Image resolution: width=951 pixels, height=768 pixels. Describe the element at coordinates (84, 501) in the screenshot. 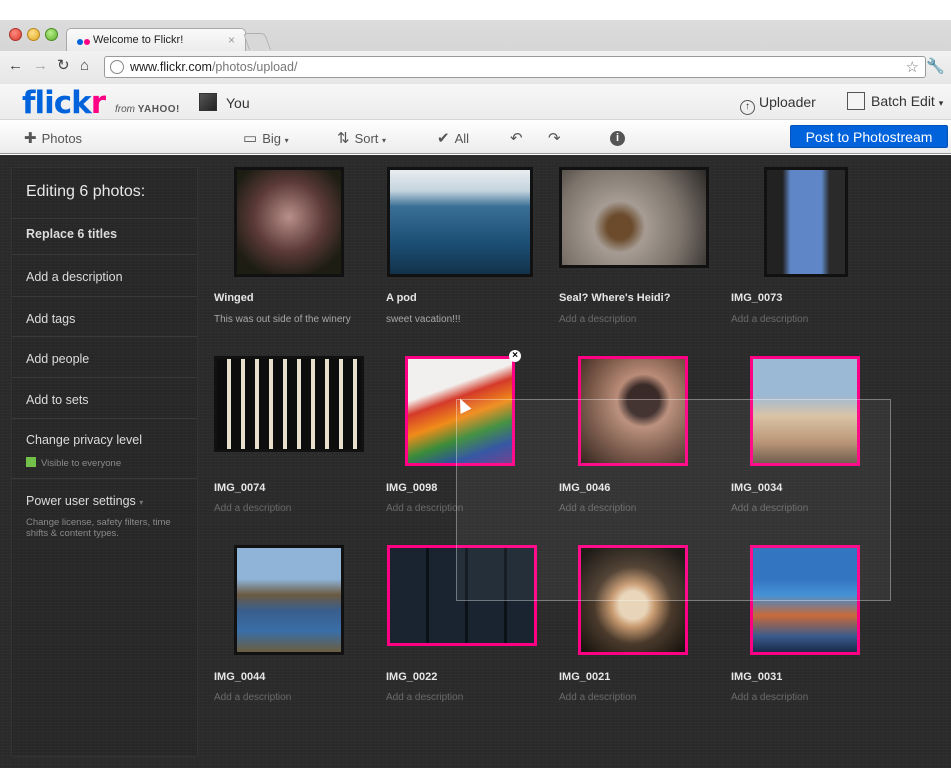

I see `power-user-settings-link: Power user settings ▾` at that location.